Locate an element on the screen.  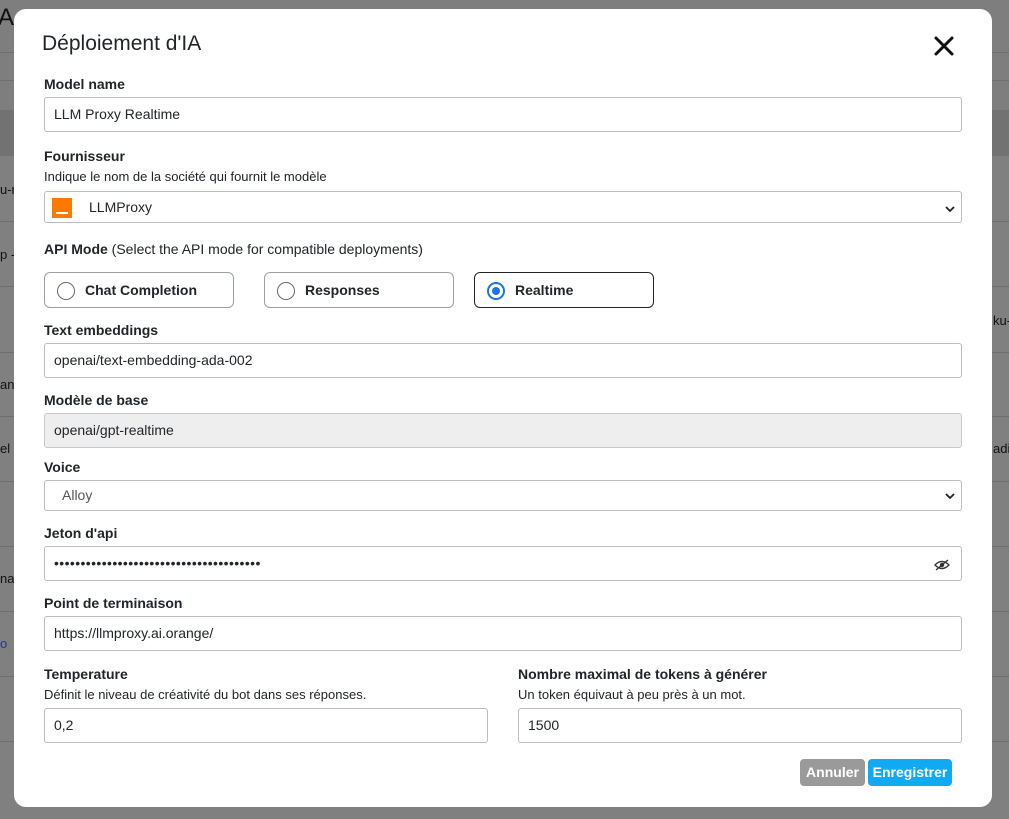
api-token-label: Jeton d'api is located at coordinates (81, 533).